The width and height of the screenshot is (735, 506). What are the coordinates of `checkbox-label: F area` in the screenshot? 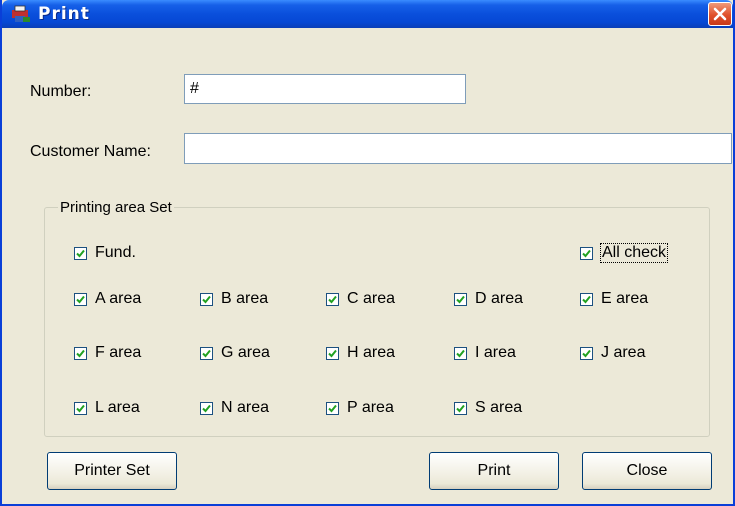 It's located at (118, 352).